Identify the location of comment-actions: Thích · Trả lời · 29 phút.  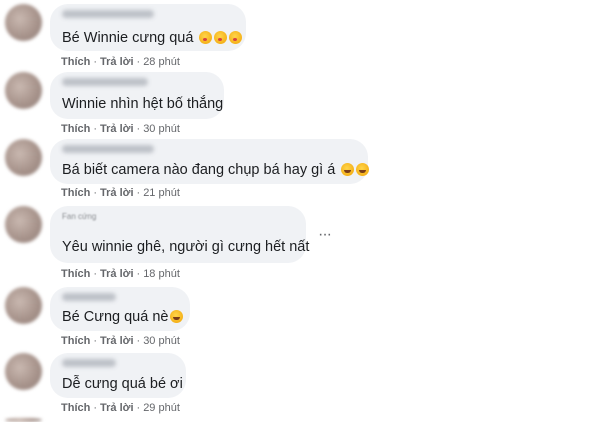
(120, 408).